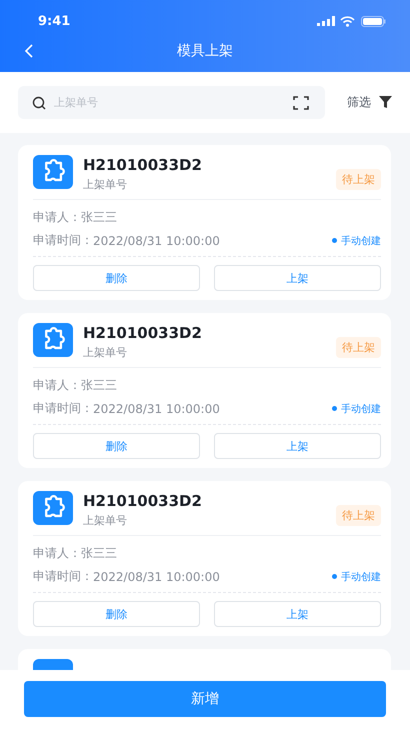 This screenshot has width=410, height=729. Describe the element at coordinates (347, 21) in the screenshot. I see `wifi-icon` at that location.